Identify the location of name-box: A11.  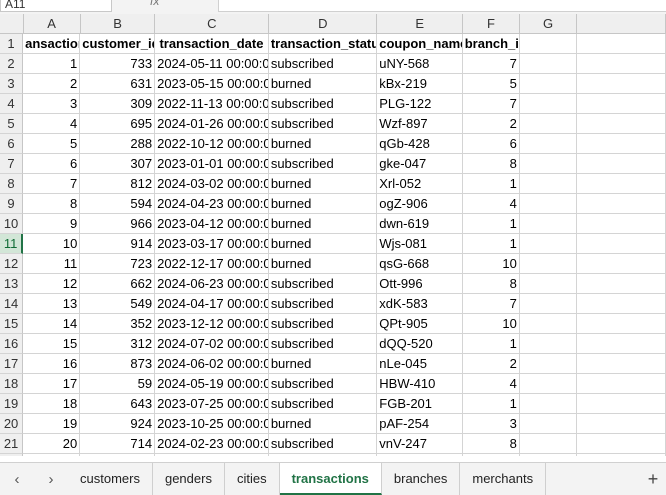
(56, 6).